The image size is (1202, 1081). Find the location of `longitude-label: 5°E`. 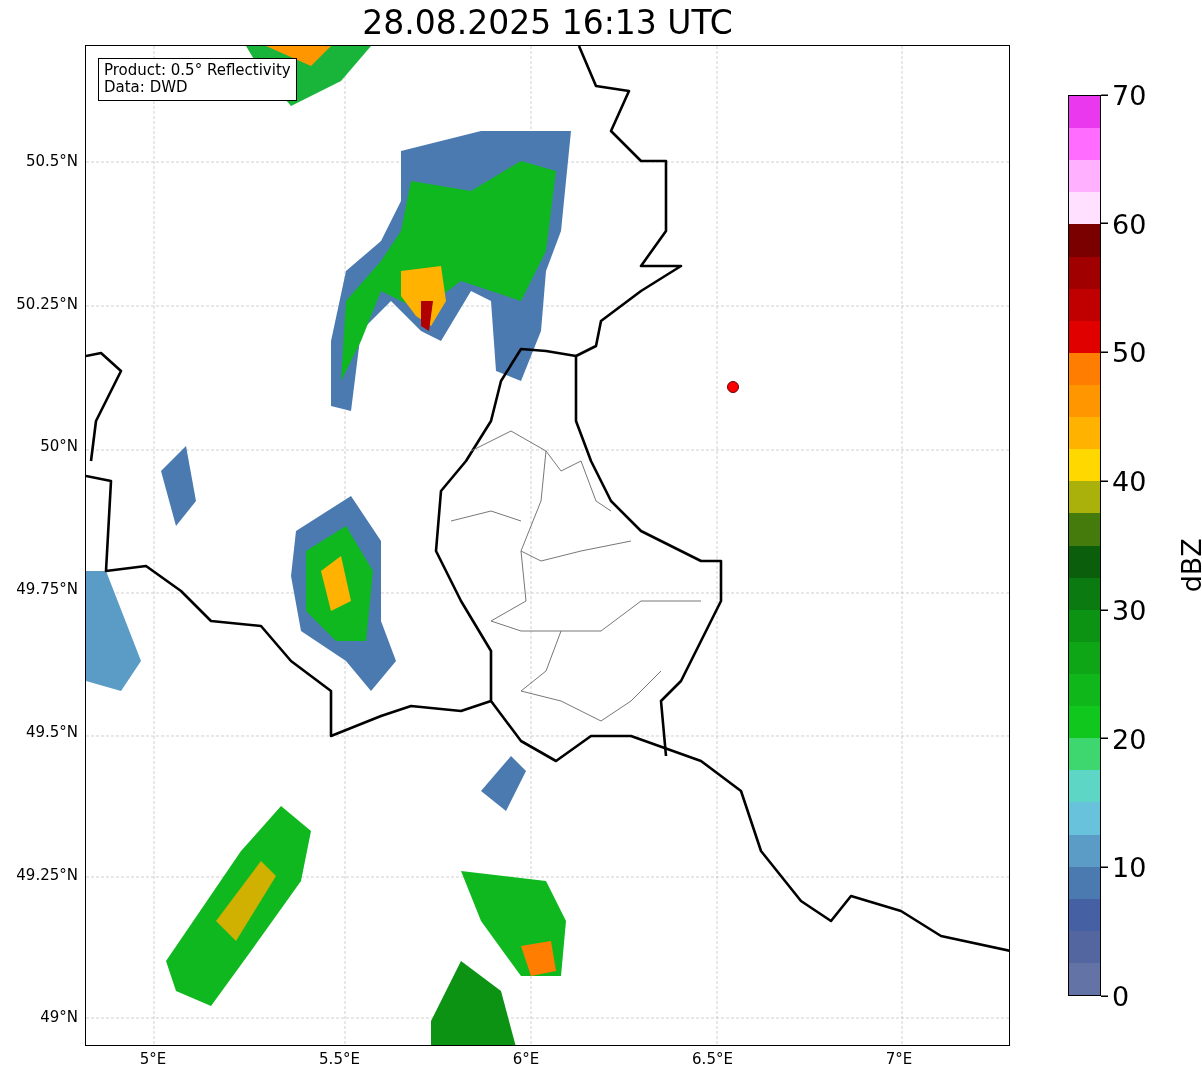

longitude-label: 5°E is located at coordinates (153, 1059).